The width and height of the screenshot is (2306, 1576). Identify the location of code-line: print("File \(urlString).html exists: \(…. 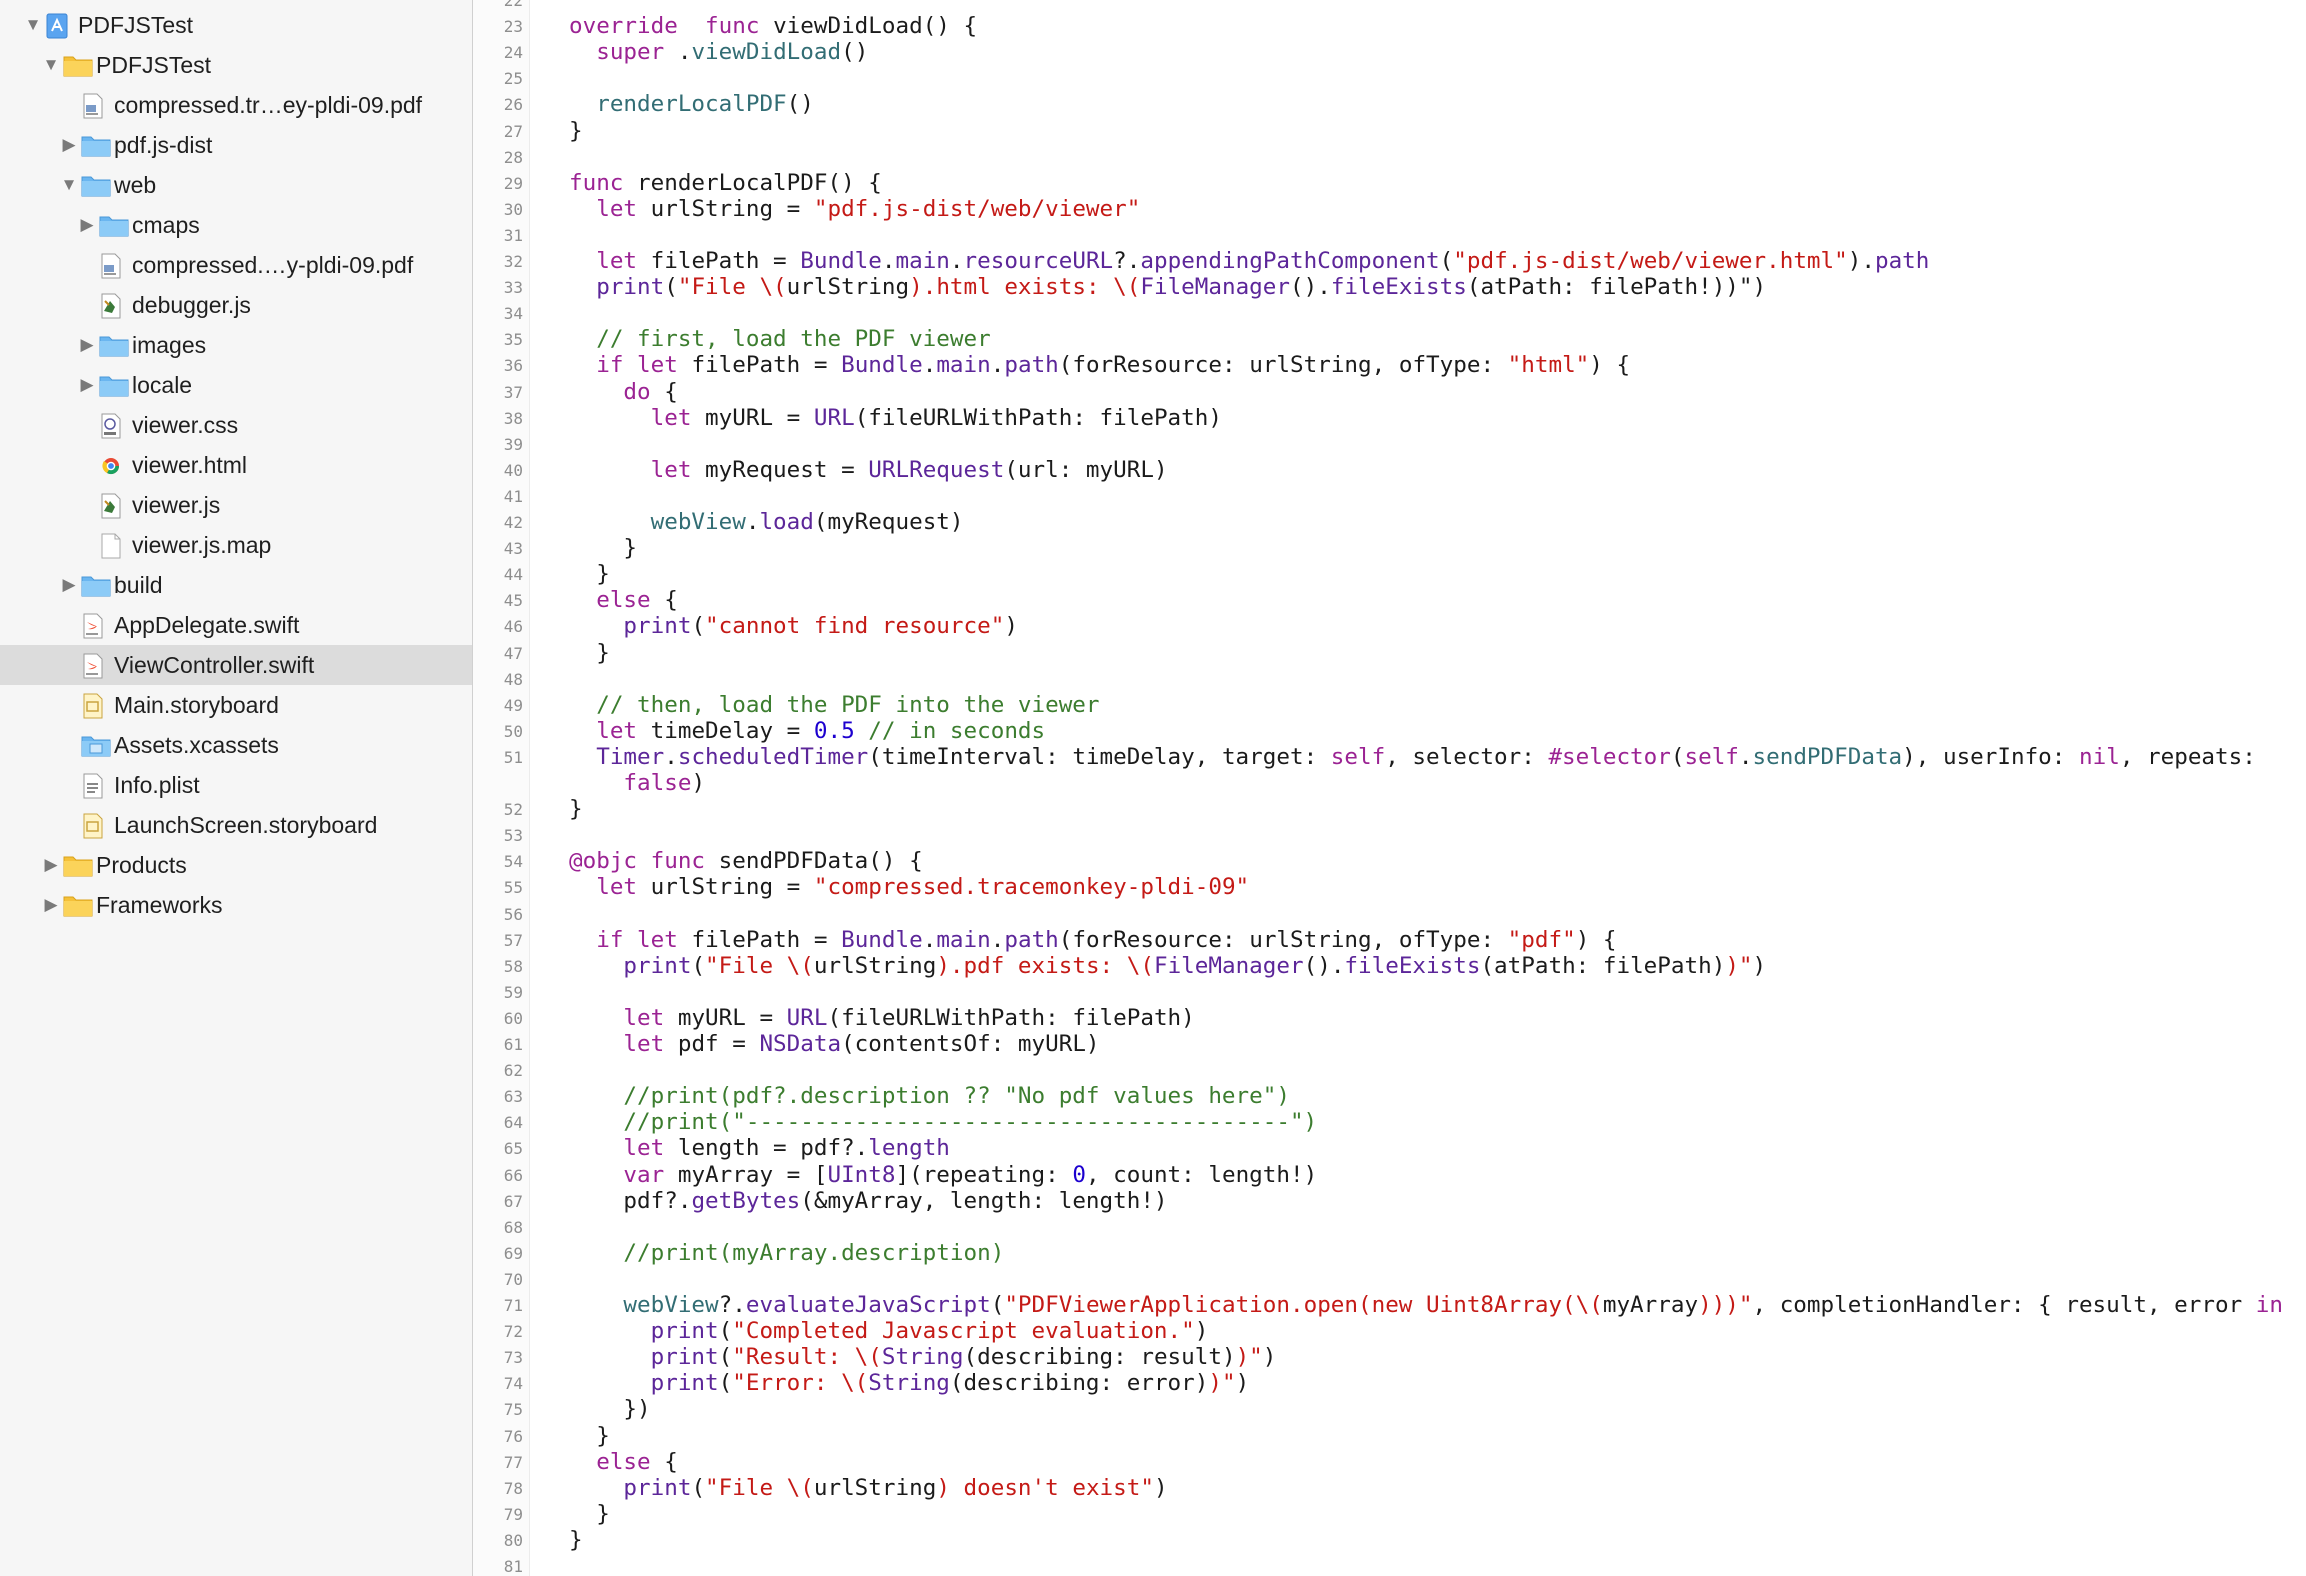
(1167, 287).